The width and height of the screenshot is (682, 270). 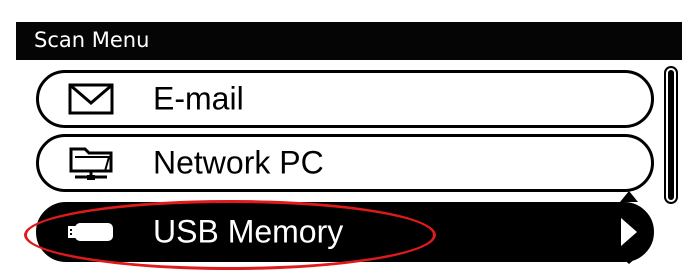 I want to click on menu-item-label: E-mail, so click(x=198, y=98).